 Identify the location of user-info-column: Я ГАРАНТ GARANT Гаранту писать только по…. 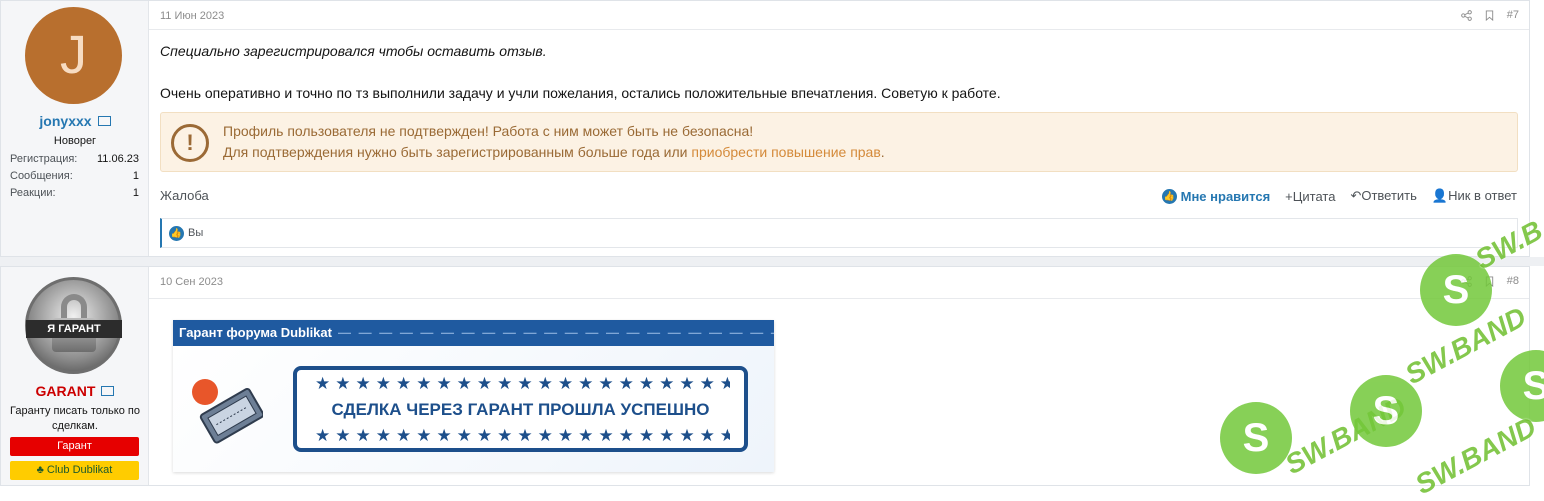
(75, 376).